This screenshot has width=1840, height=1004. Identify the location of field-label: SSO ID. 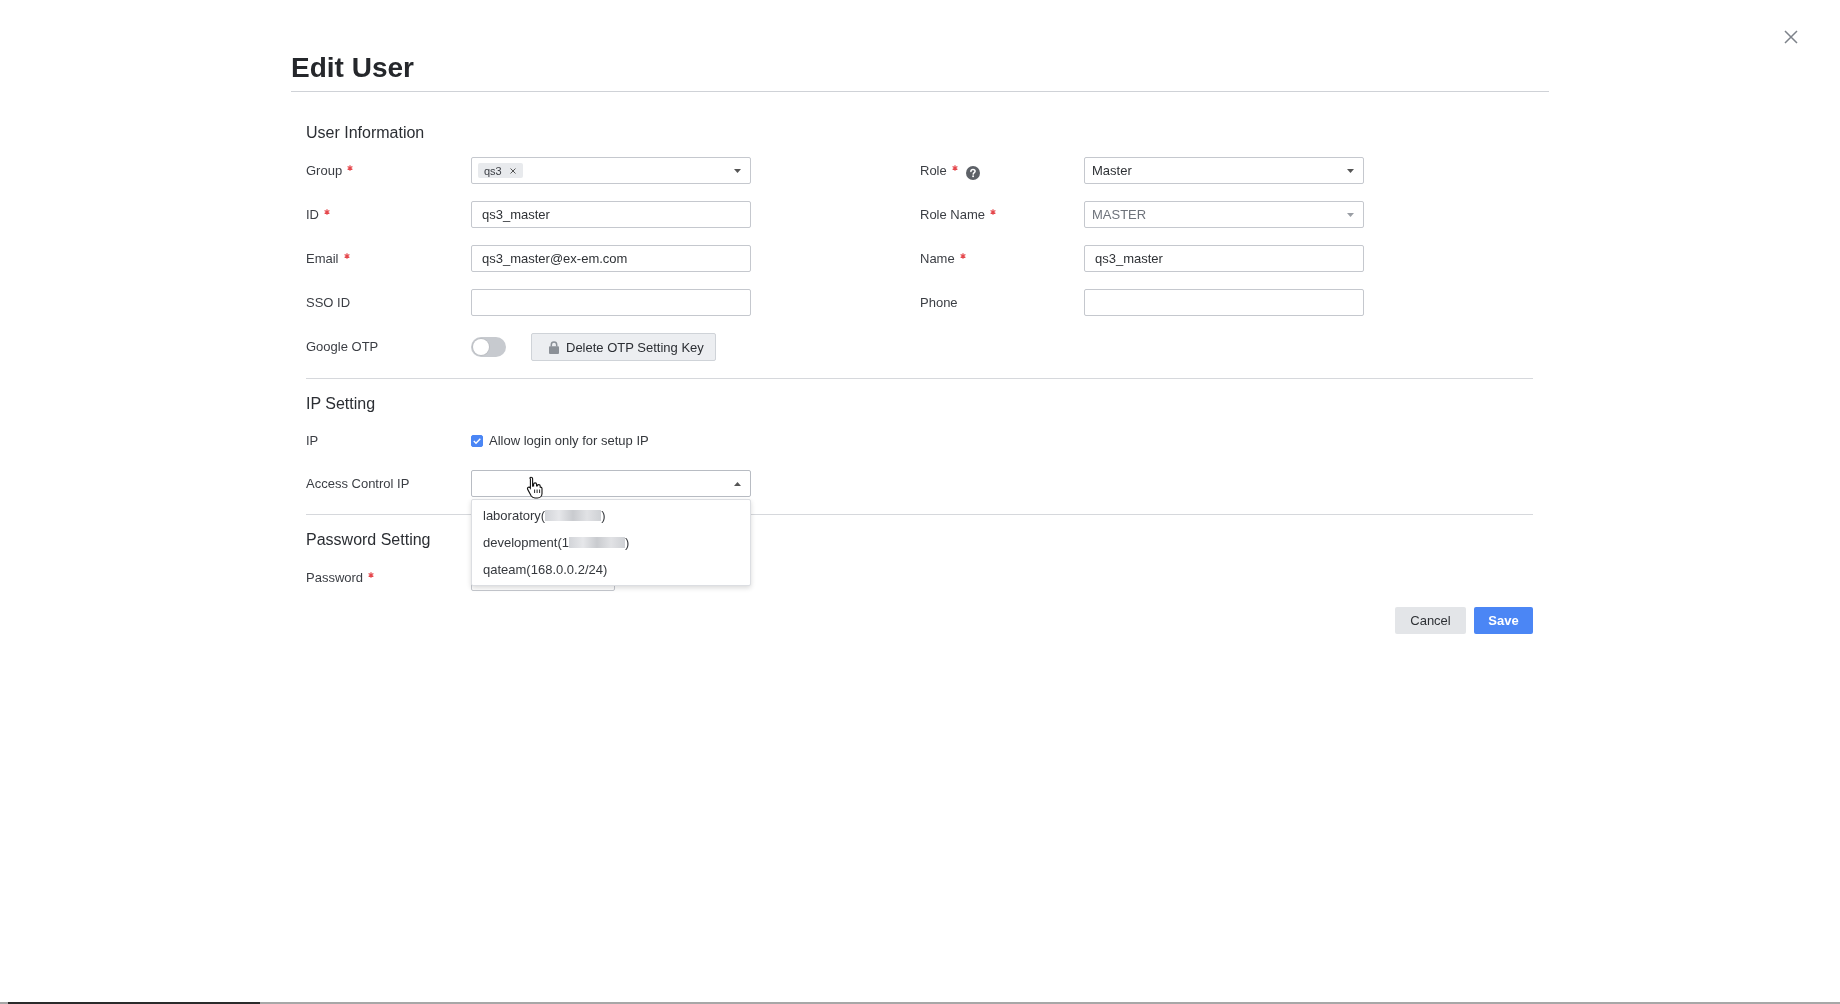
(328, 302).